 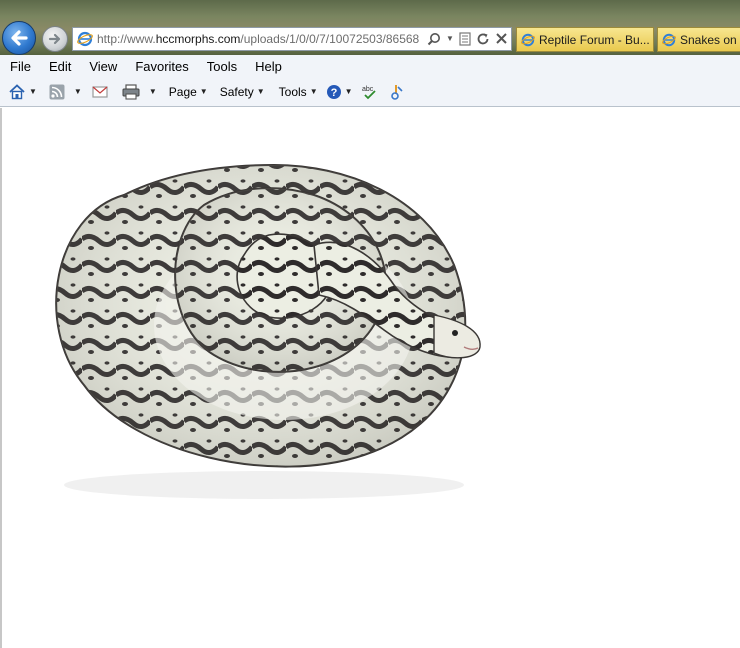 I want to click on research-button, so click(x=396, y=92).